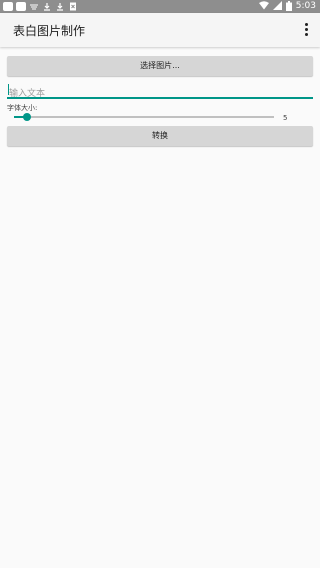 The height and width of the screenshot is (568, 320). What do you see at coordinates (34, 6) in the screenshot?
I see `cast-icon` at bounding box center [34, 6].